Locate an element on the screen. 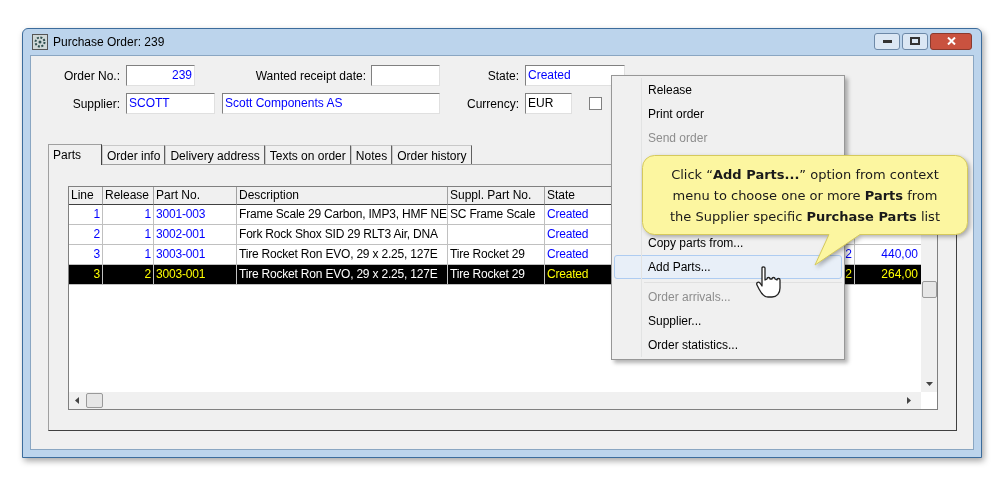  table-cell-text: 264,00 is located at coordinates (899, 274).